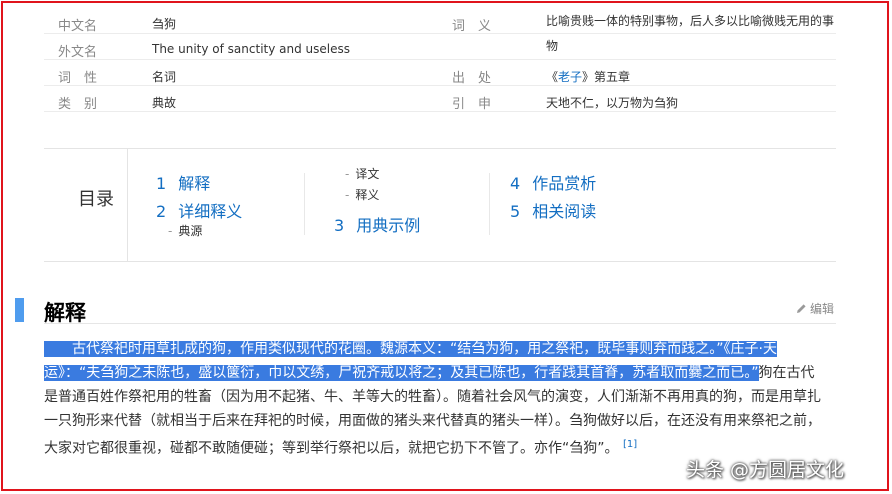  Describe the element at coordinates (19, 310) in the screenshot. I see `section-marker` at that location.